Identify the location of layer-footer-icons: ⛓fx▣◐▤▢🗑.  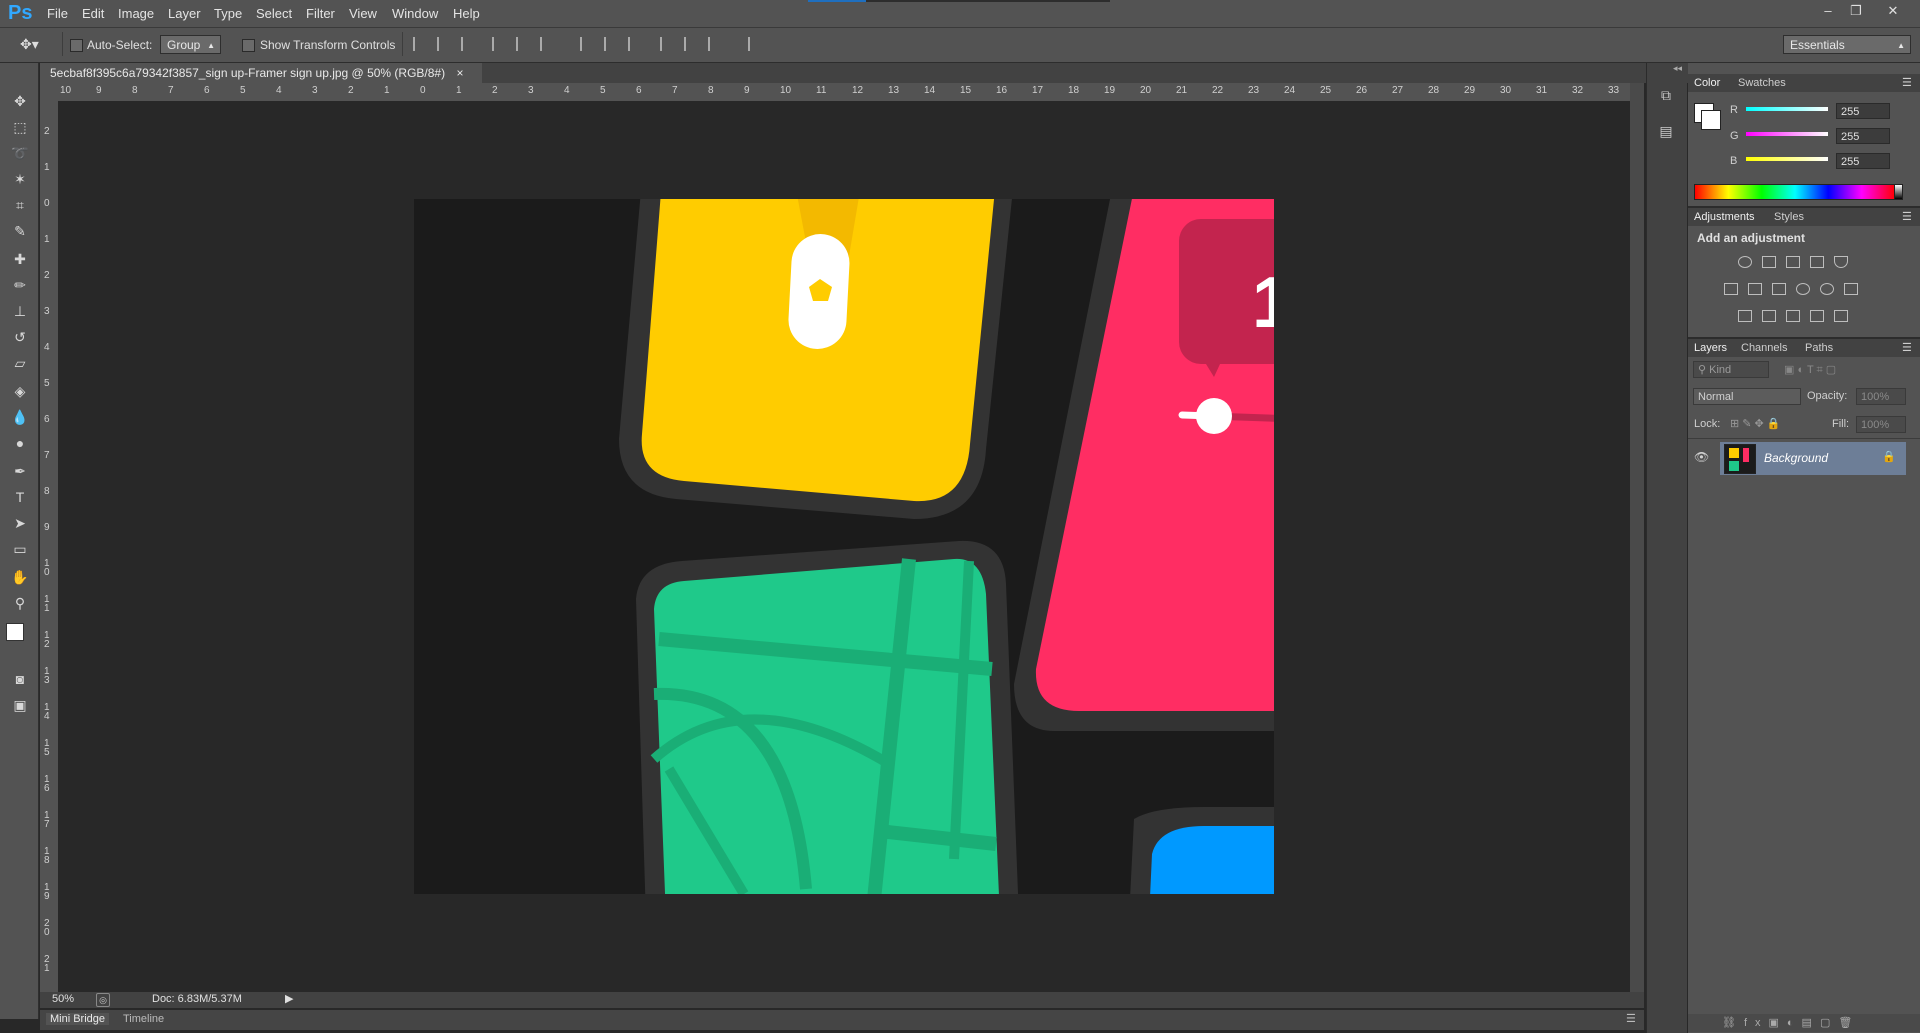
(1791, 1022).